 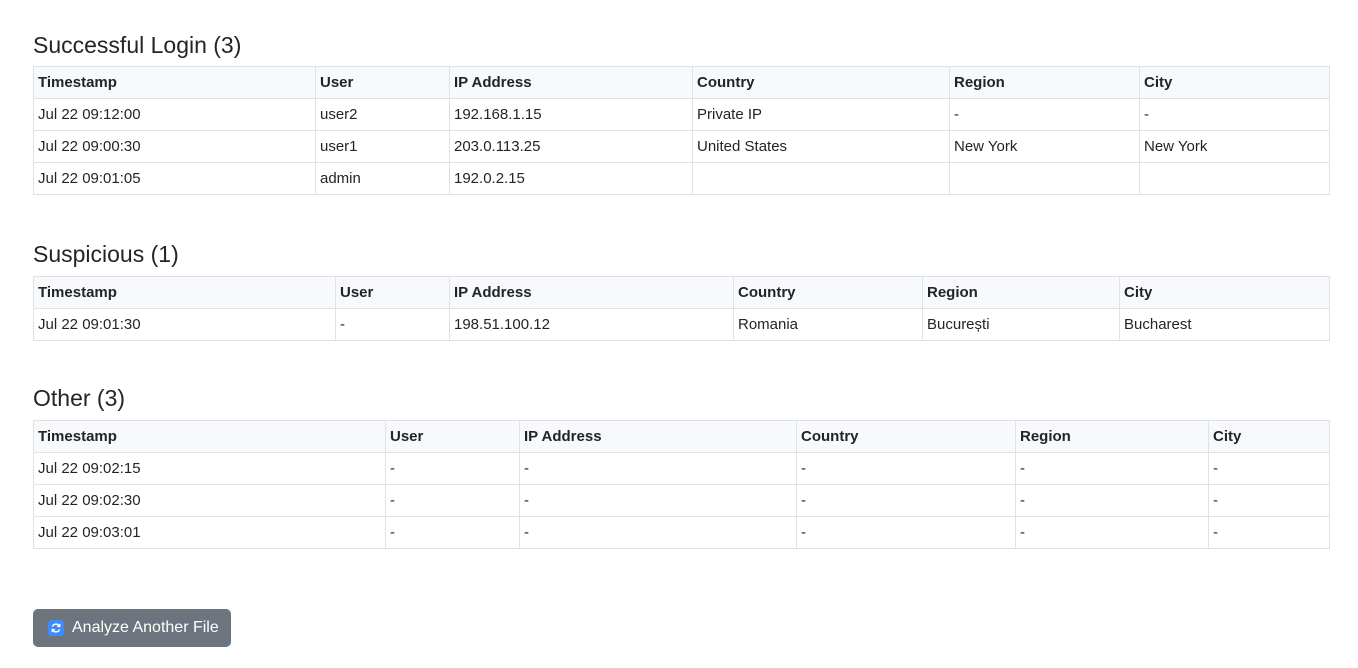 I want to click on cell-timestamp: Jul 22 09:00:30, so click(x=174, y=146).